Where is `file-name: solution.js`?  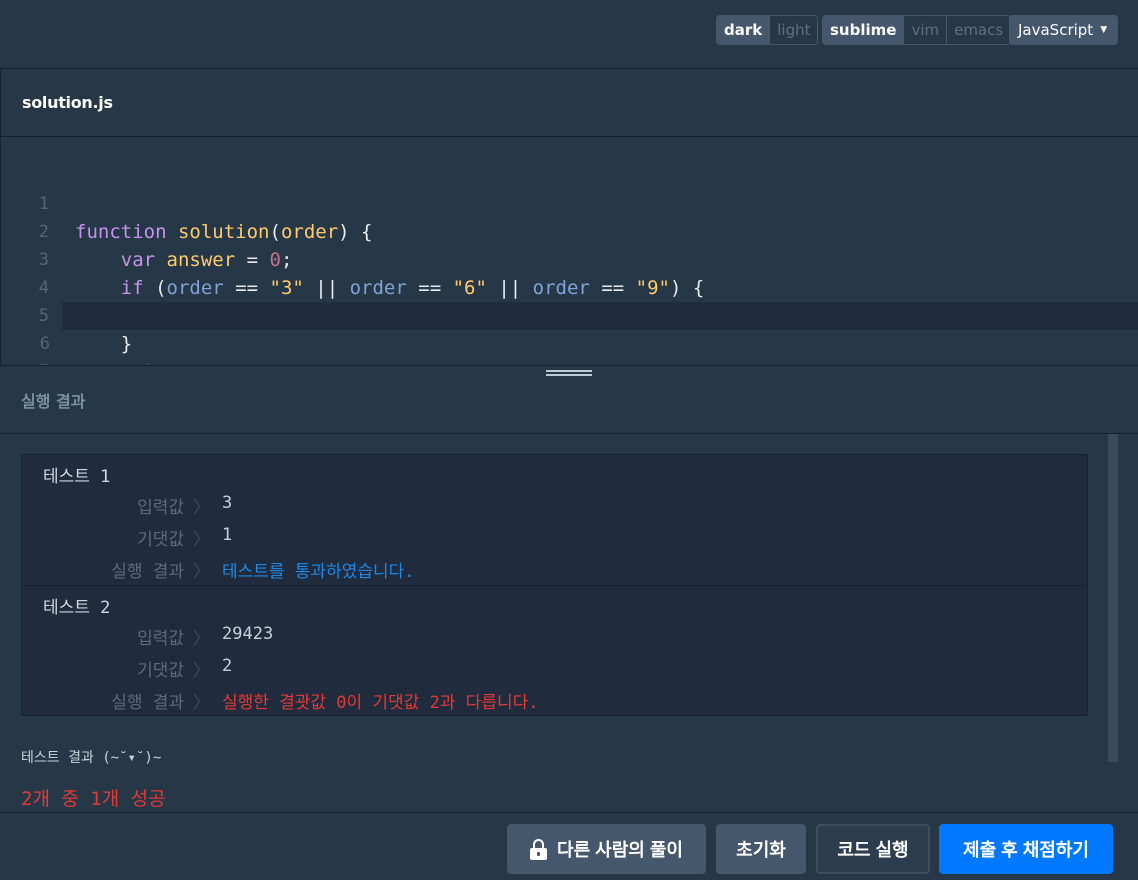 file-name: solution.js is located at coordinates (67, 102).